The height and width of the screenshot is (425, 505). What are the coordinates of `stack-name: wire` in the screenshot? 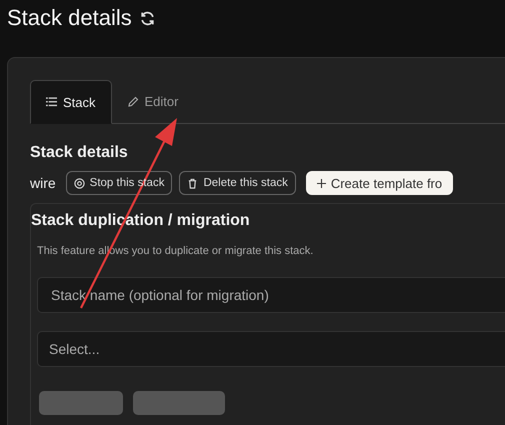 It's located at (43, 183).